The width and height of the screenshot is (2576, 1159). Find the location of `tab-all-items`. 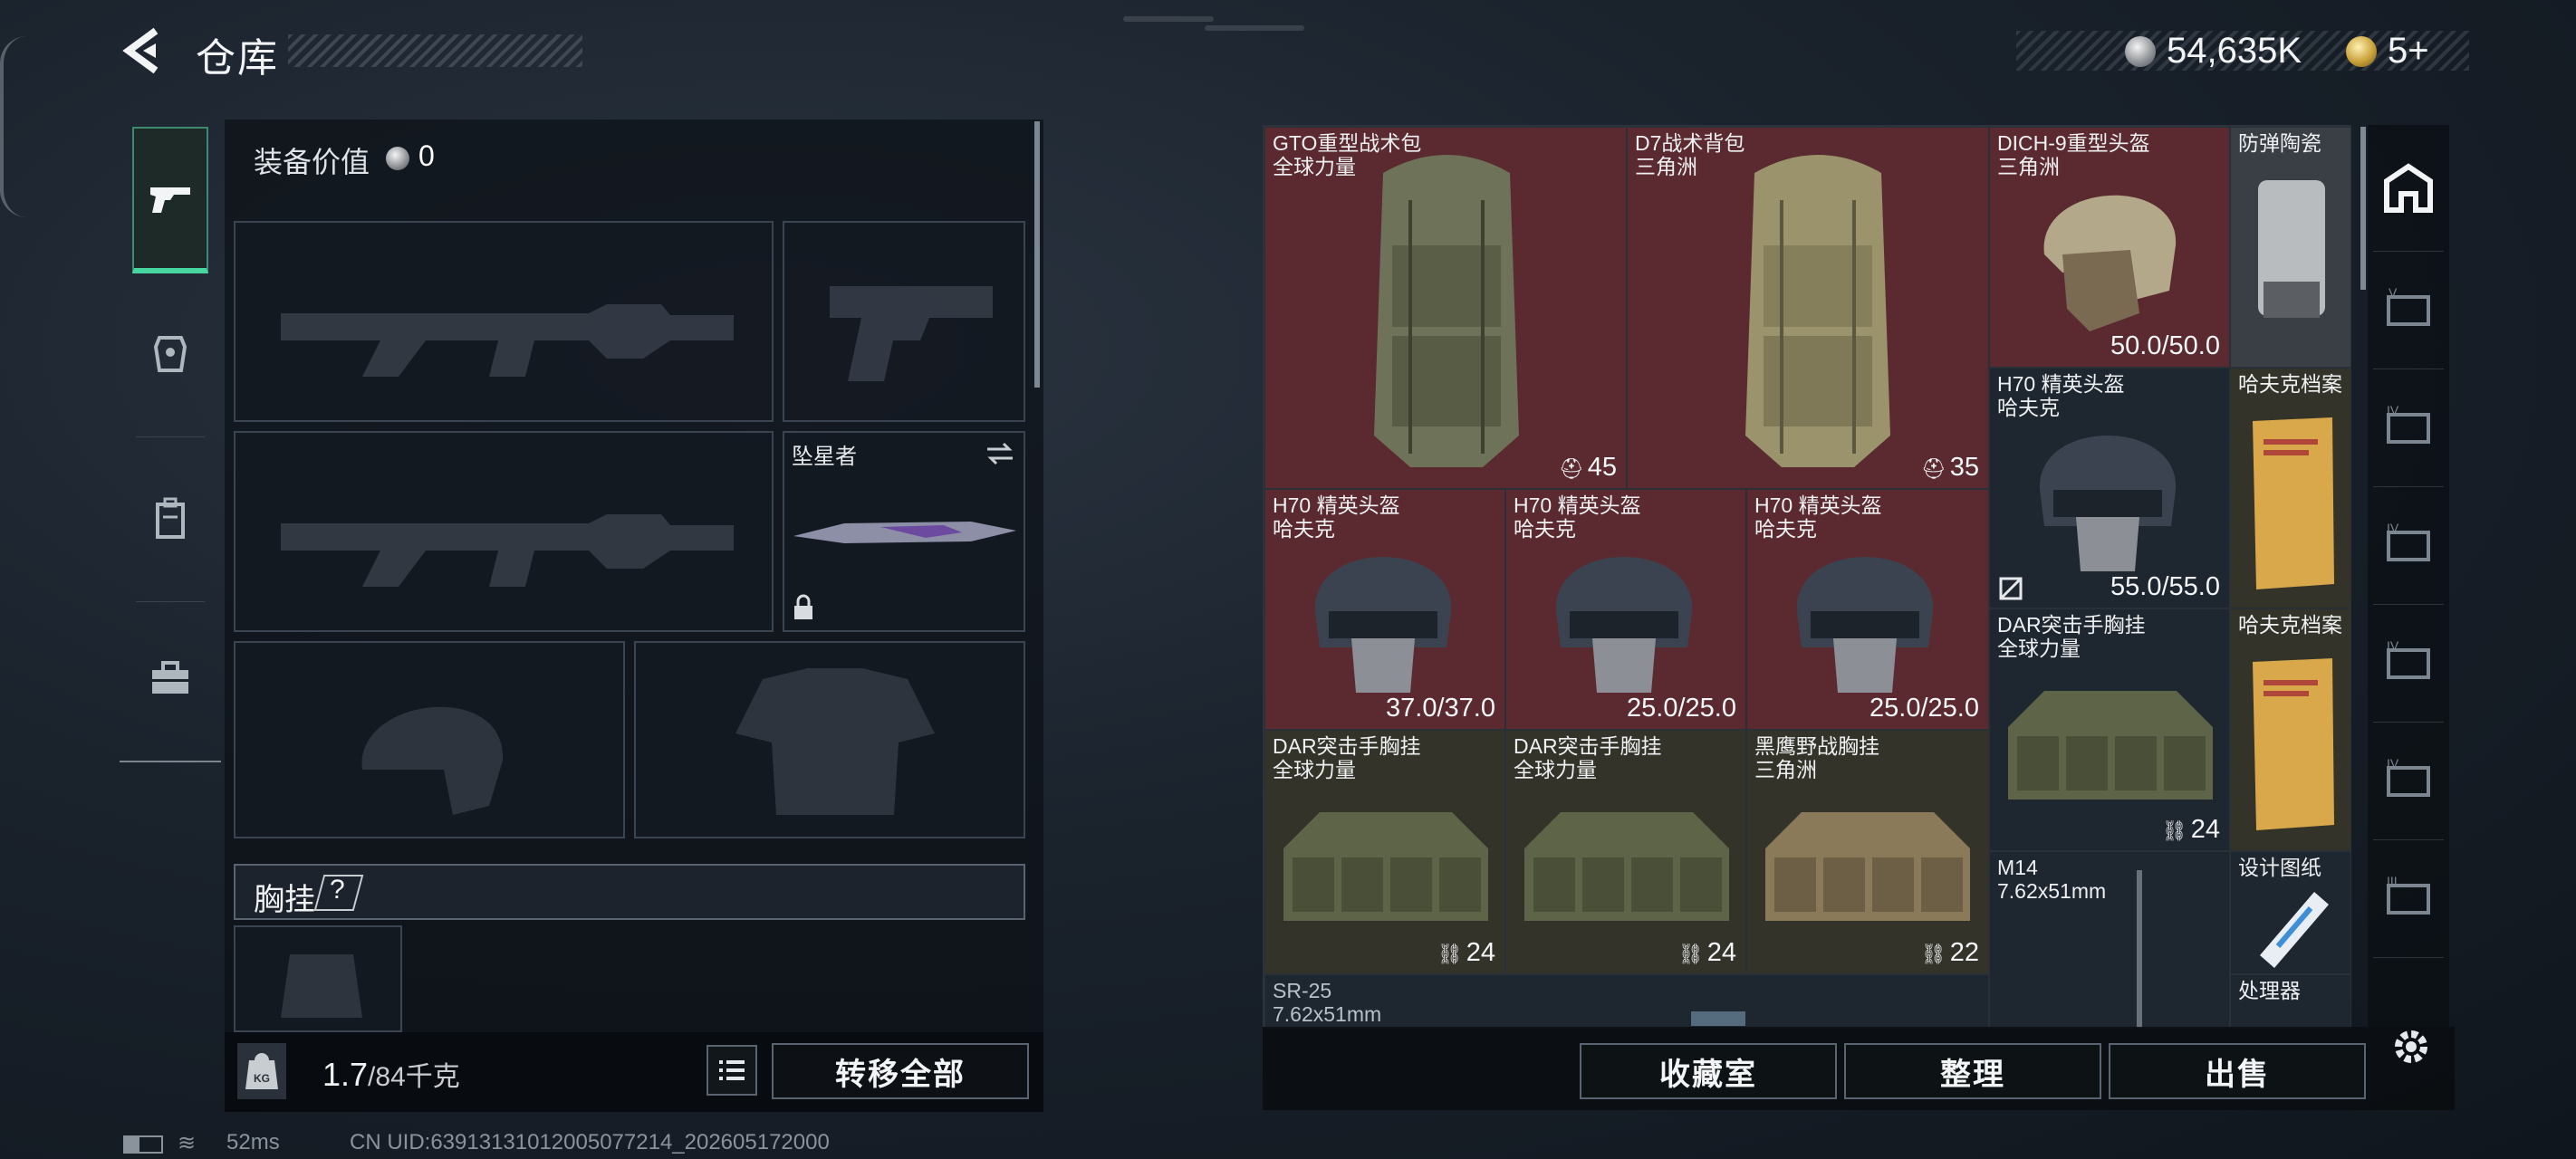

tab-all-items is located at coordinates (2408, 189).